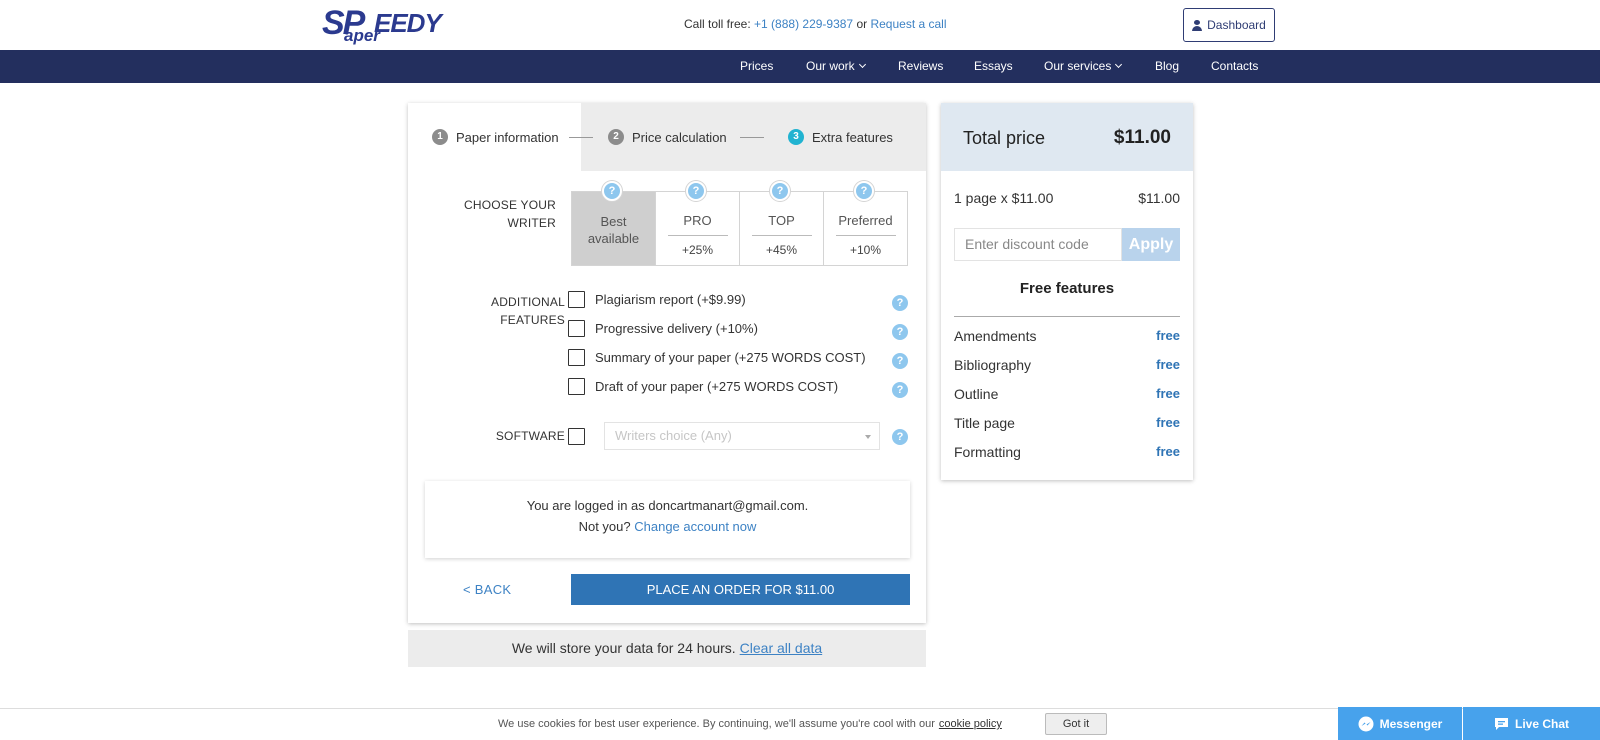 Image resolution: width=1600 pixels, height=740 pixels. Describe the element at coordinates (576, 436) in the screenshot. I see `software-checkbox` at that location.